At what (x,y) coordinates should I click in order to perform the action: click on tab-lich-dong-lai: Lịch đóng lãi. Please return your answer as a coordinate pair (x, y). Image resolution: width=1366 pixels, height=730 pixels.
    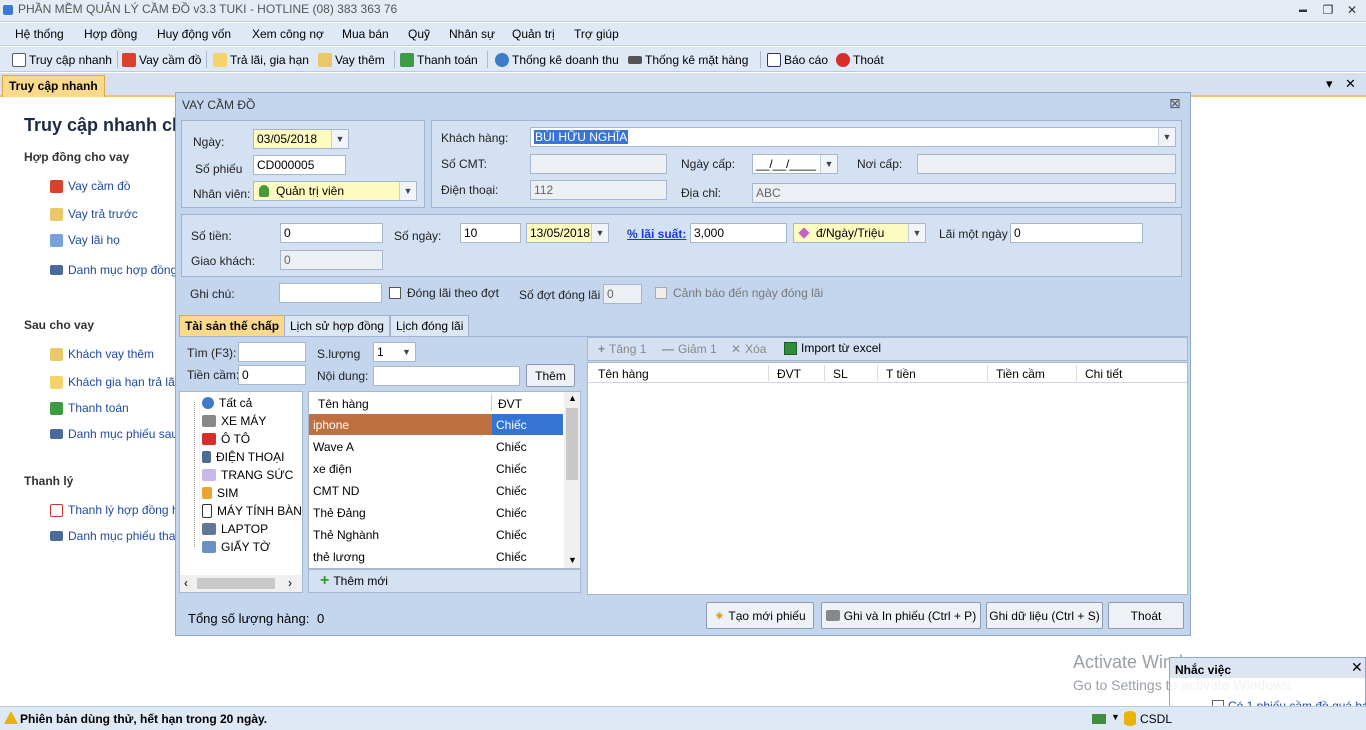
    Looking at the image, I should click on (430, 325).